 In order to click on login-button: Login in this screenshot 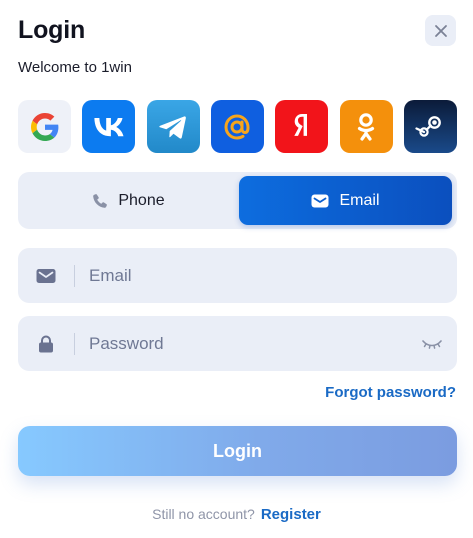, I will do `click(237, 451)`.